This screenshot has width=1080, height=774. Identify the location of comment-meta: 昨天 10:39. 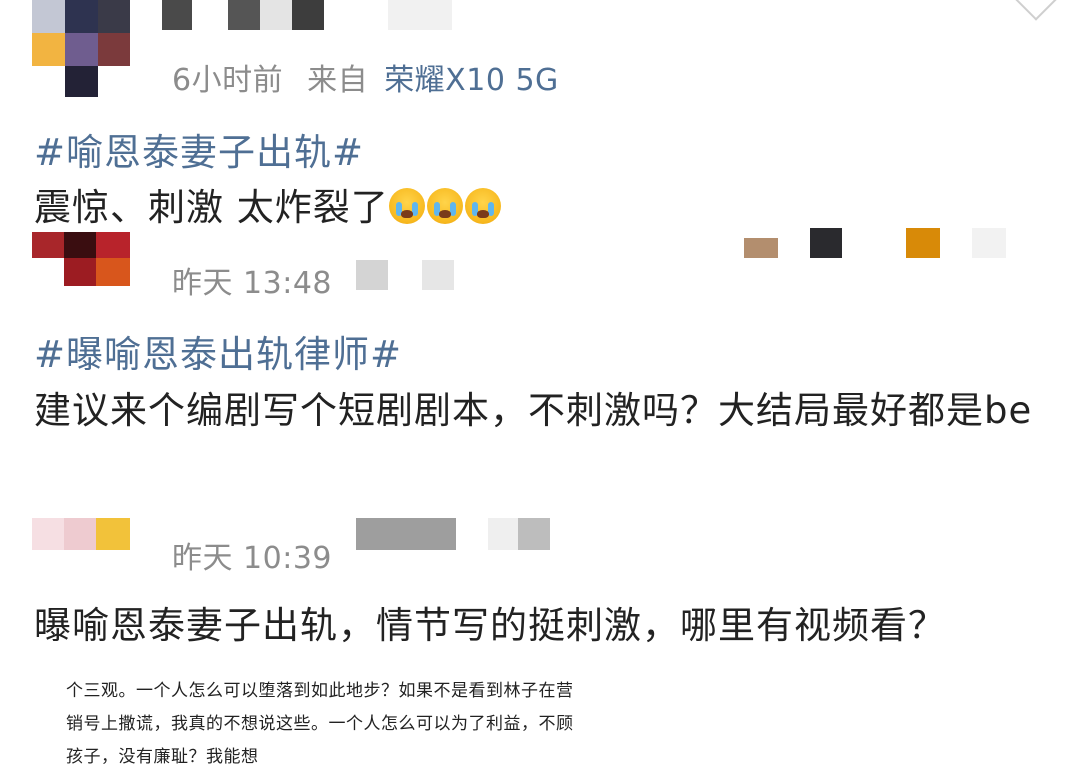
(252, 555).